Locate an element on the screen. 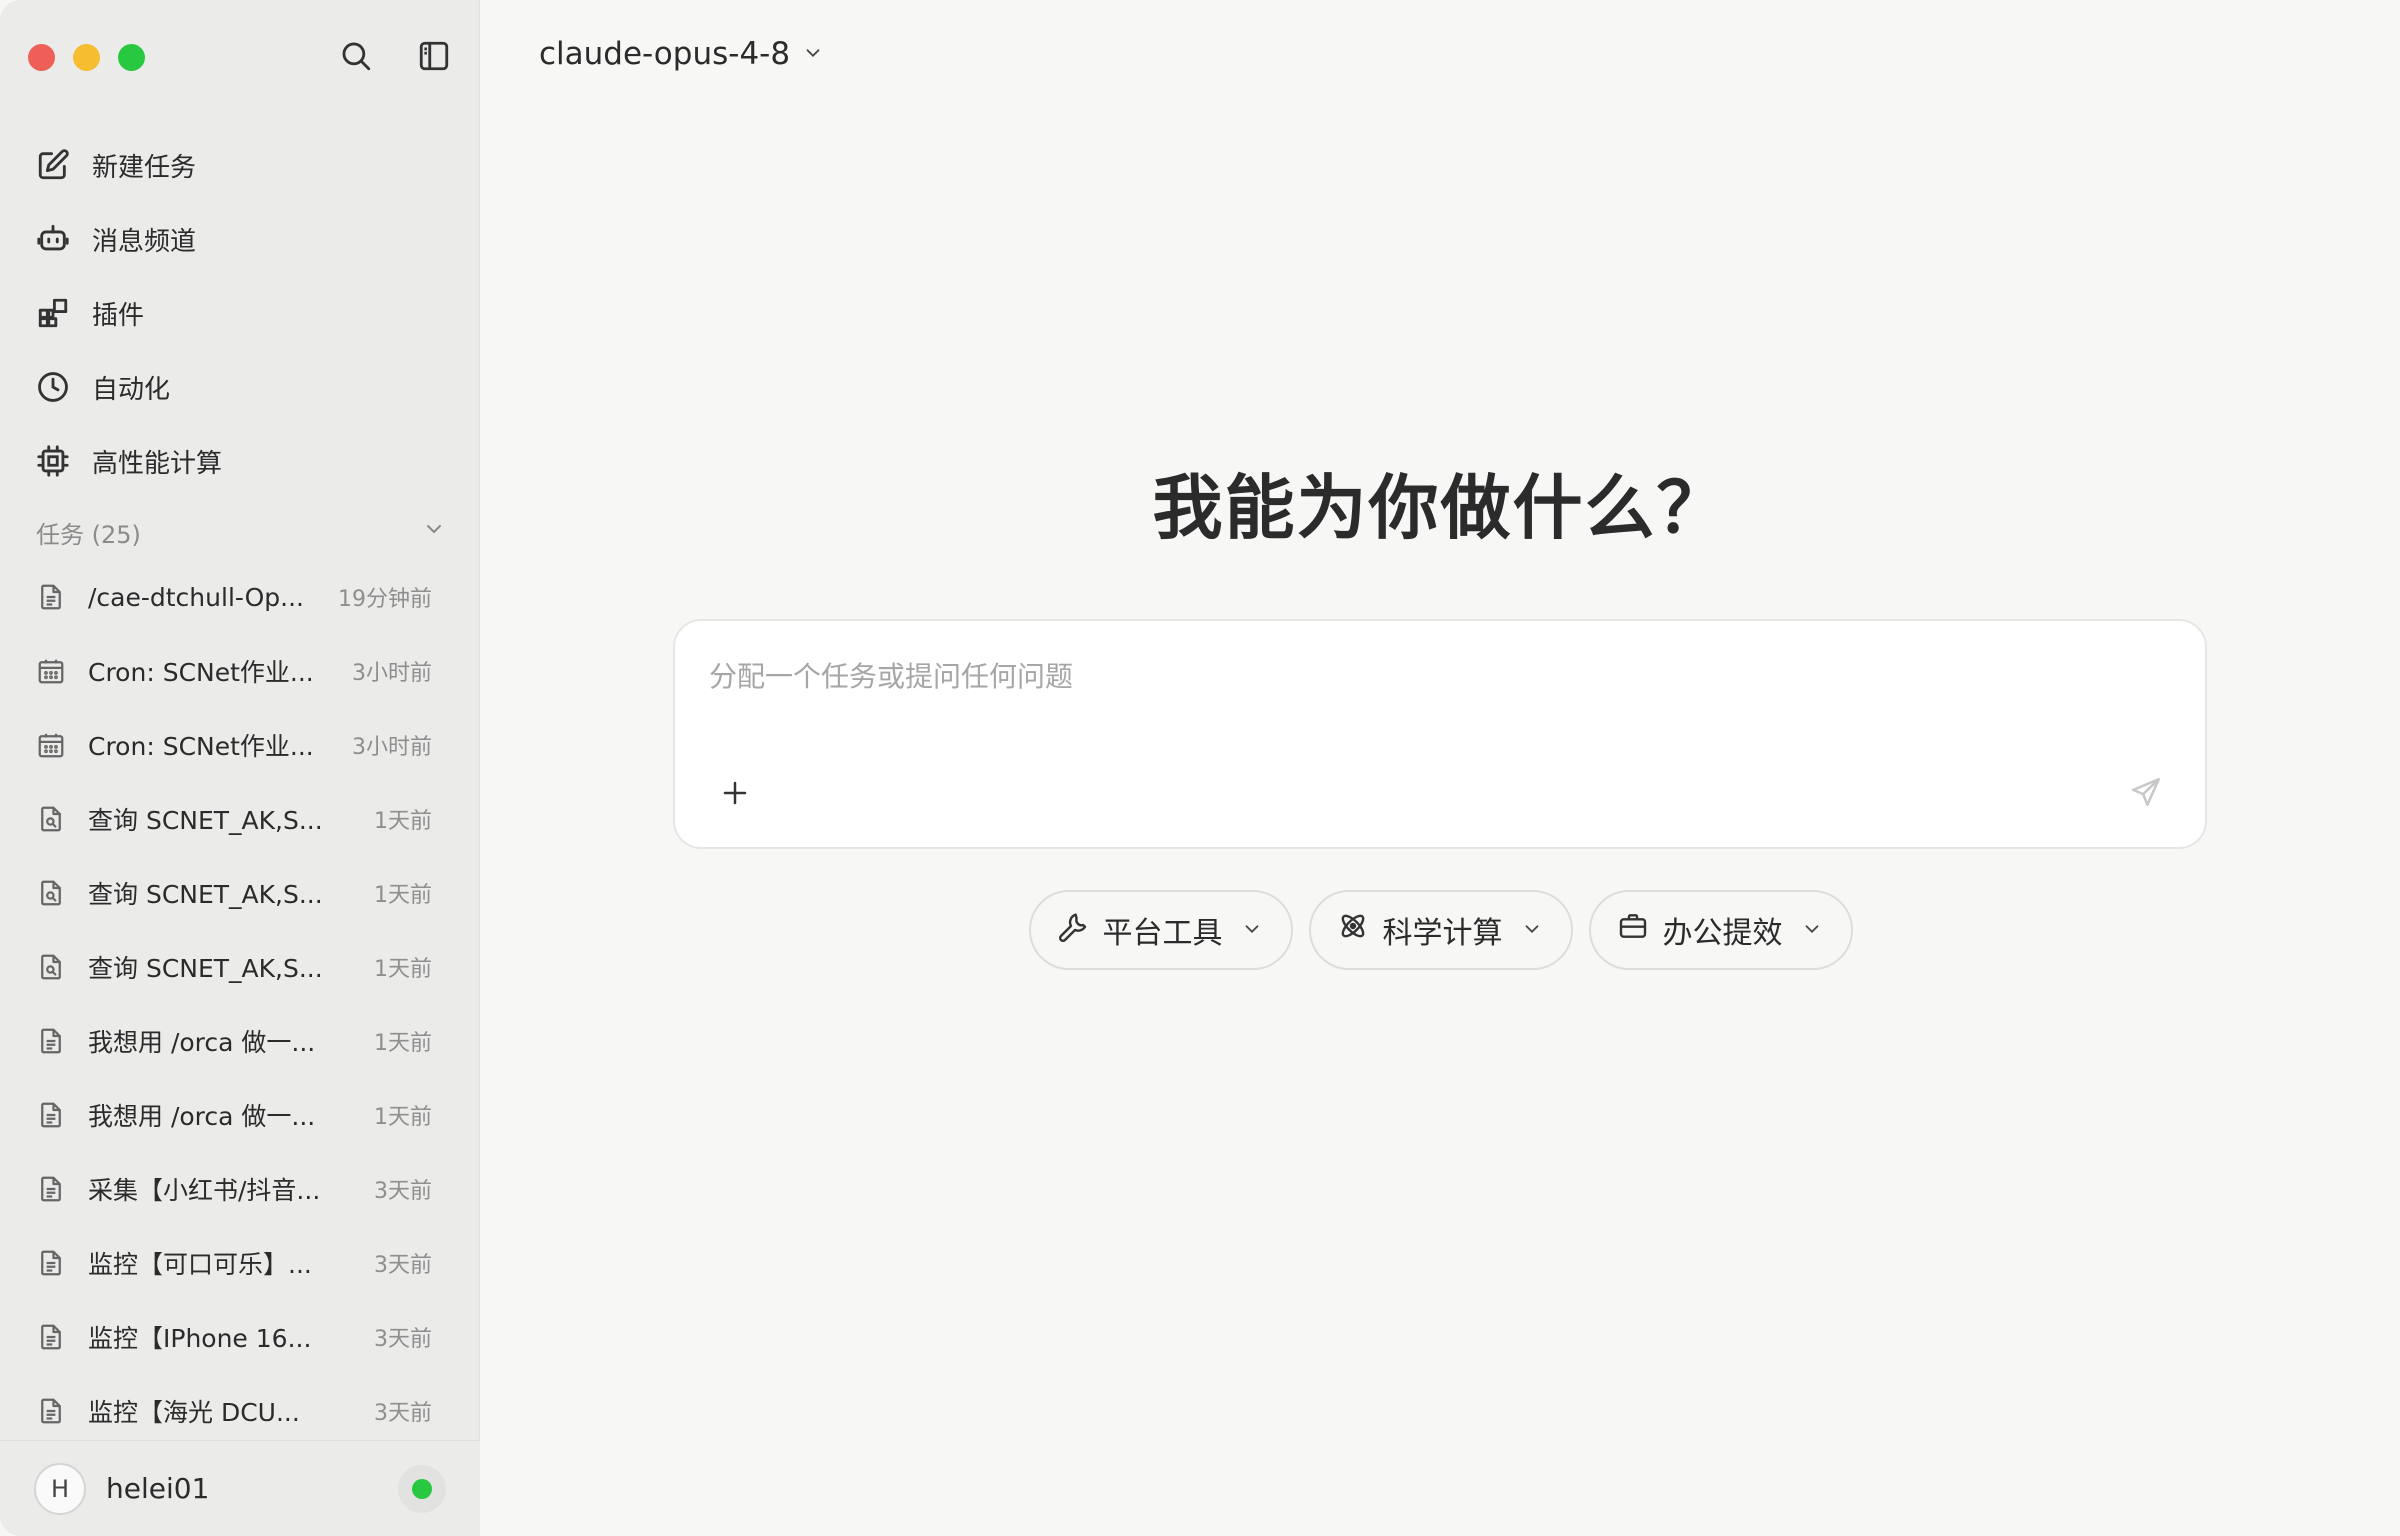 This screenshot has width=2400, height=1536. sidebar-toggle-icon is located at coordinates (434, 56).